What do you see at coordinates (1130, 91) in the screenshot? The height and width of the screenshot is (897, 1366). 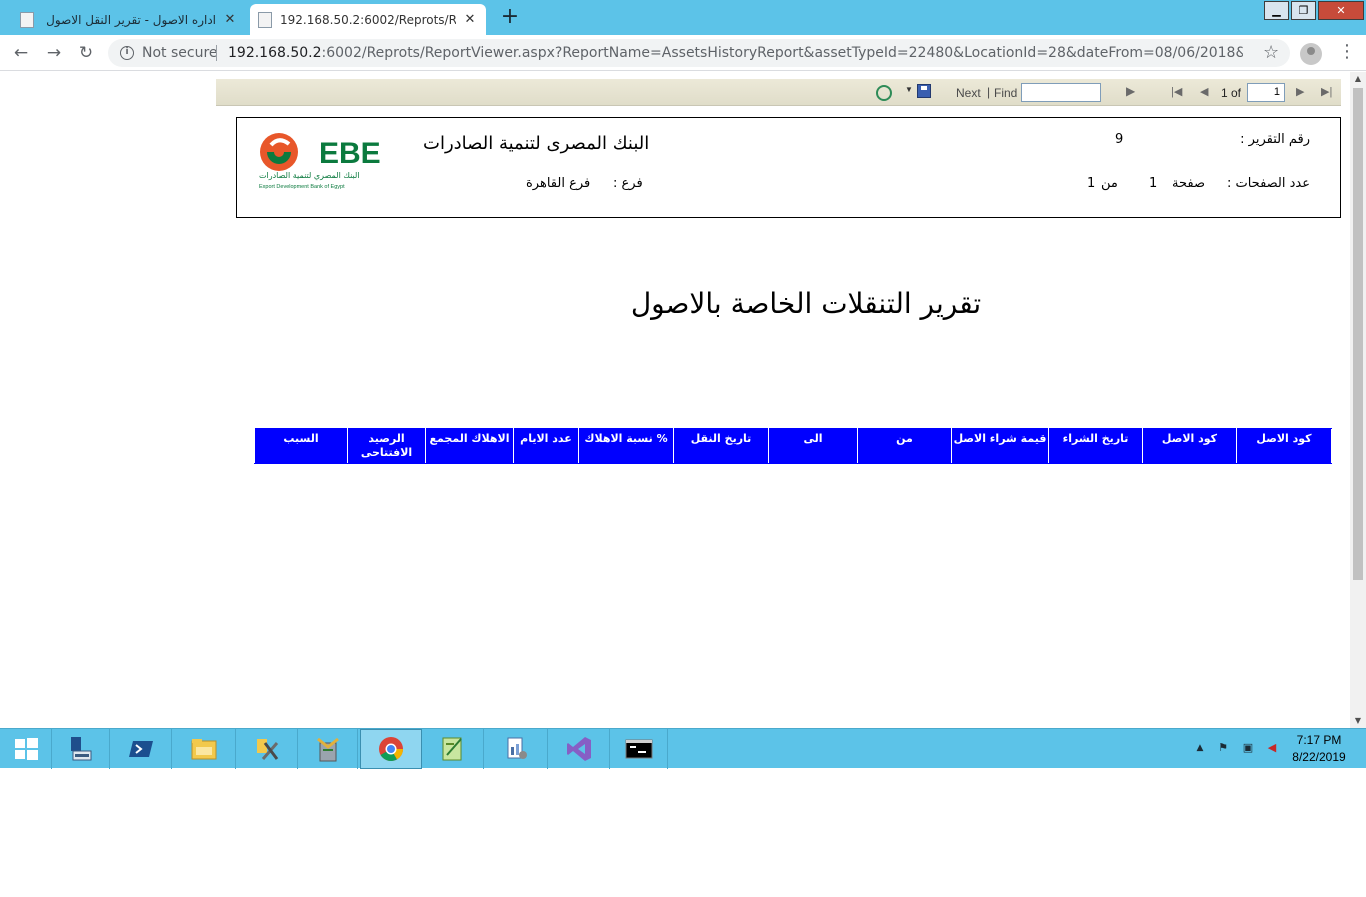 I see `find-go-icon: ▶` at bounding box center [1130, 91].